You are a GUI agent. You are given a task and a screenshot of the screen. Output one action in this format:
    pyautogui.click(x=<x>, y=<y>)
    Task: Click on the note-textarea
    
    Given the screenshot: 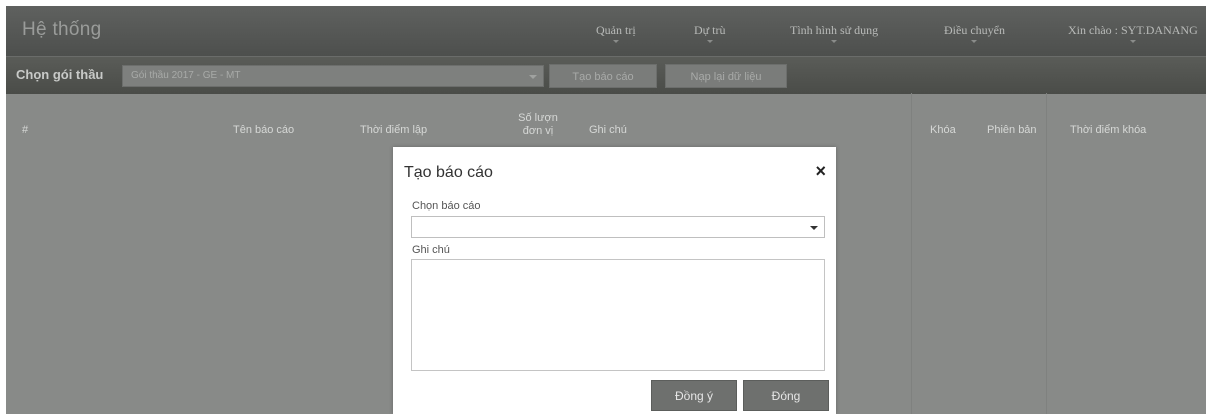 What is the action you would take?
    pyautogui.click(x=618, y=315)
    